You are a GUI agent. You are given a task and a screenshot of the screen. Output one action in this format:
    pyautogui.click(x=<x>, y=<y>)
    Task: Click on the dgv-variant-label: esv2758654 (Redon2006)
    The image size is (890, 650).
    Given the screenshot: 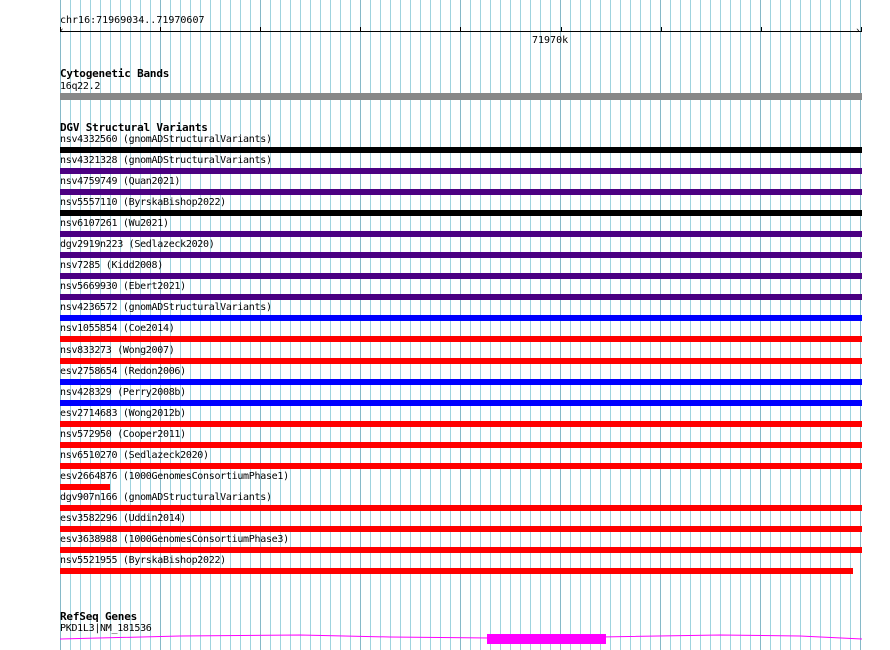 What is the action you would take?
    pyautogui.click(x=123, y=371)
    